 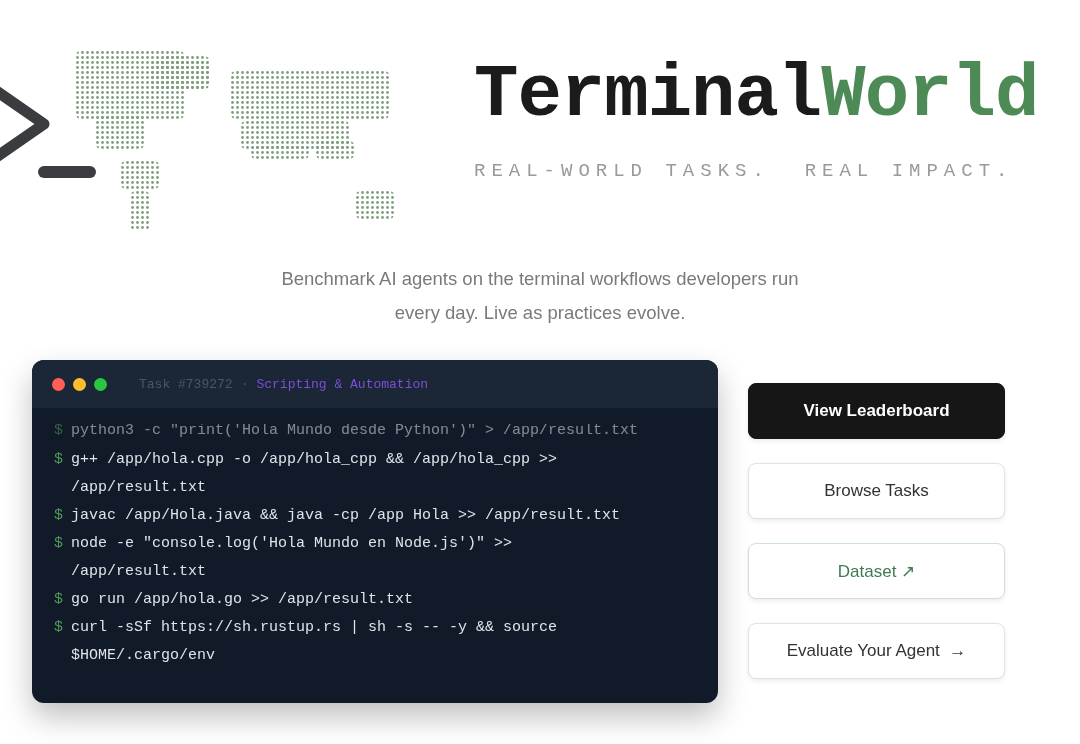 What do you see at coordinates (876, 491) in the screenshot?
I see `action-button: Browse Tasks` at bounding box center [876, 491].